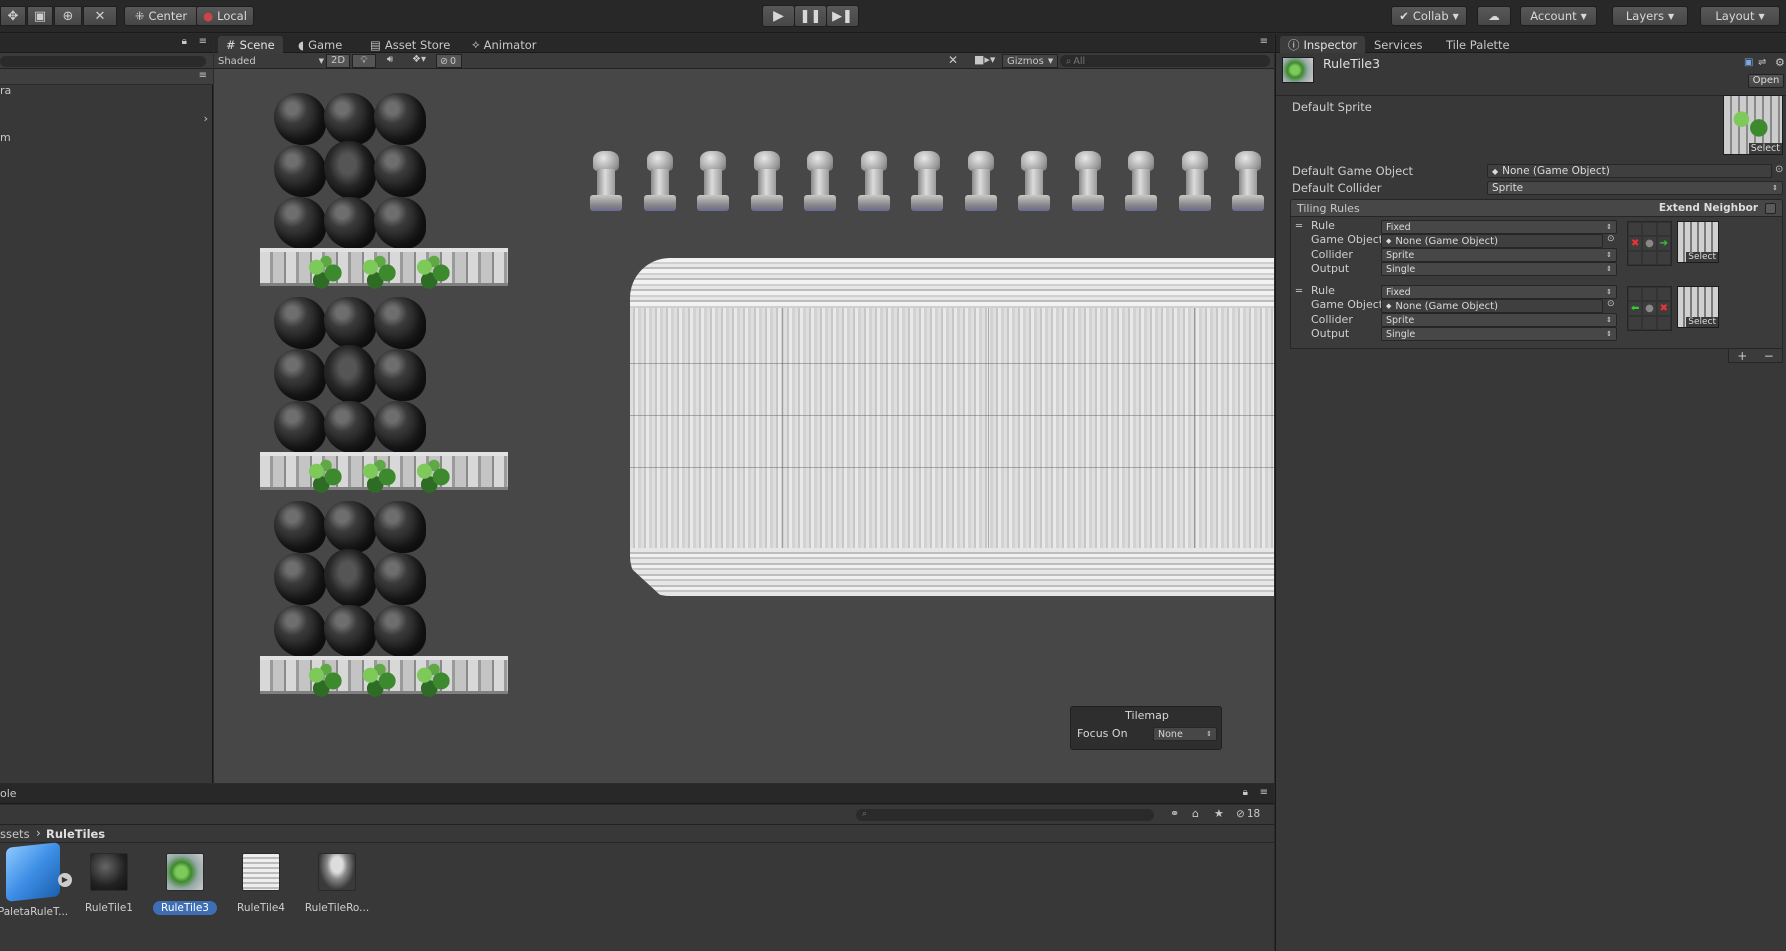 The width and height of the screenshot is (1786, 951). I want to click on hierarchy-item: m, so click(5, 137).